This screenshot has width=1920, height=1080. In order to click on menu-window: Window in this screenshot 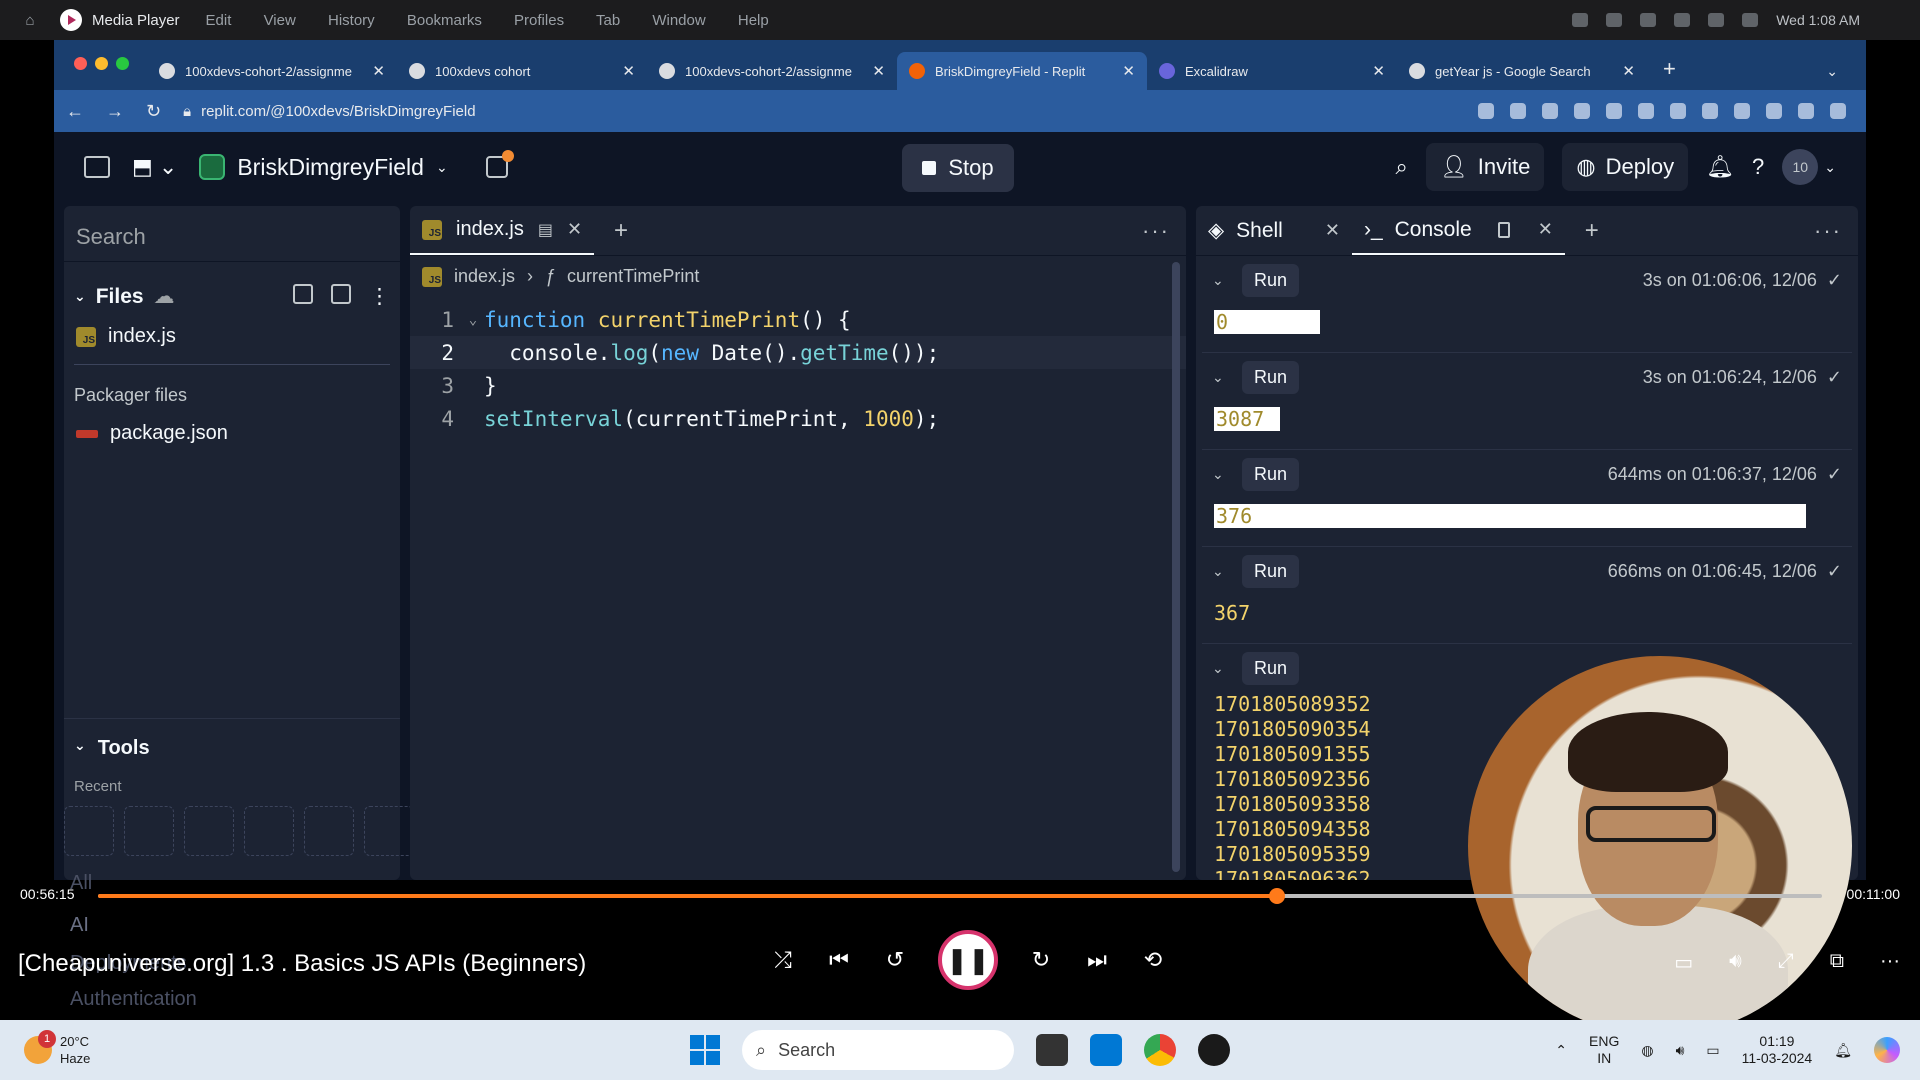, I will do `click(678, 20)`.